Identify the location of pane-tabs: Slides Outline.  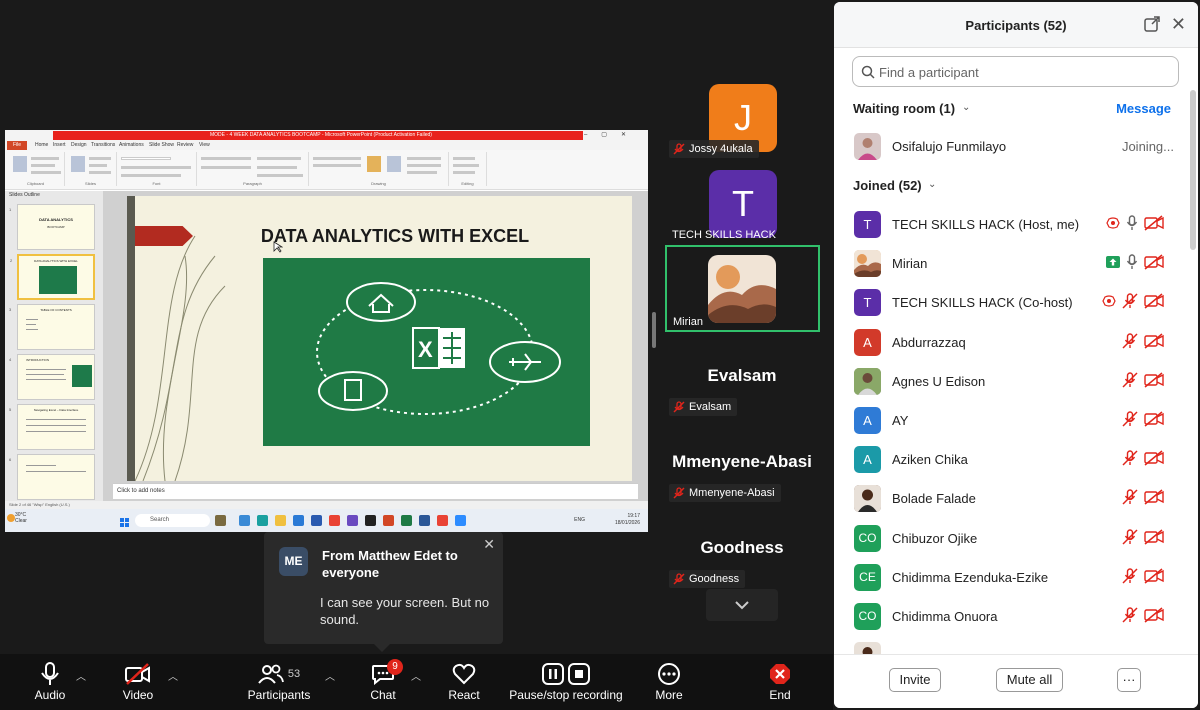
(24, 195).